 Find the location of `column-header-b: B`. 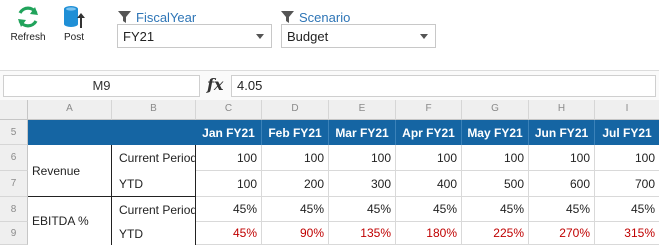

column-header-b: B is located at coordinates (154, 110).